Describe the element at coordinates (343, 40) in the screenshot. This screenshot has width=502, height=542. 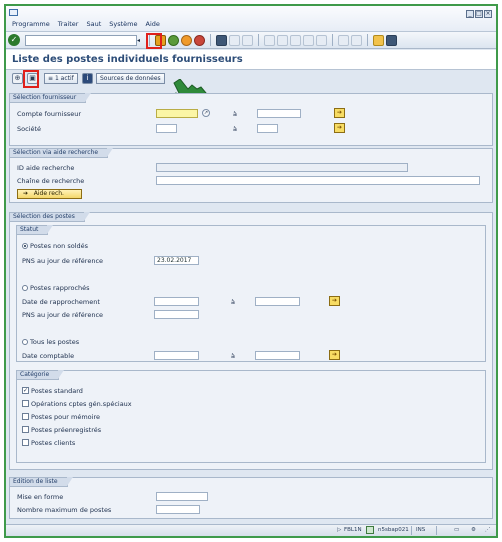
I see `shortcut-icon` at that location.